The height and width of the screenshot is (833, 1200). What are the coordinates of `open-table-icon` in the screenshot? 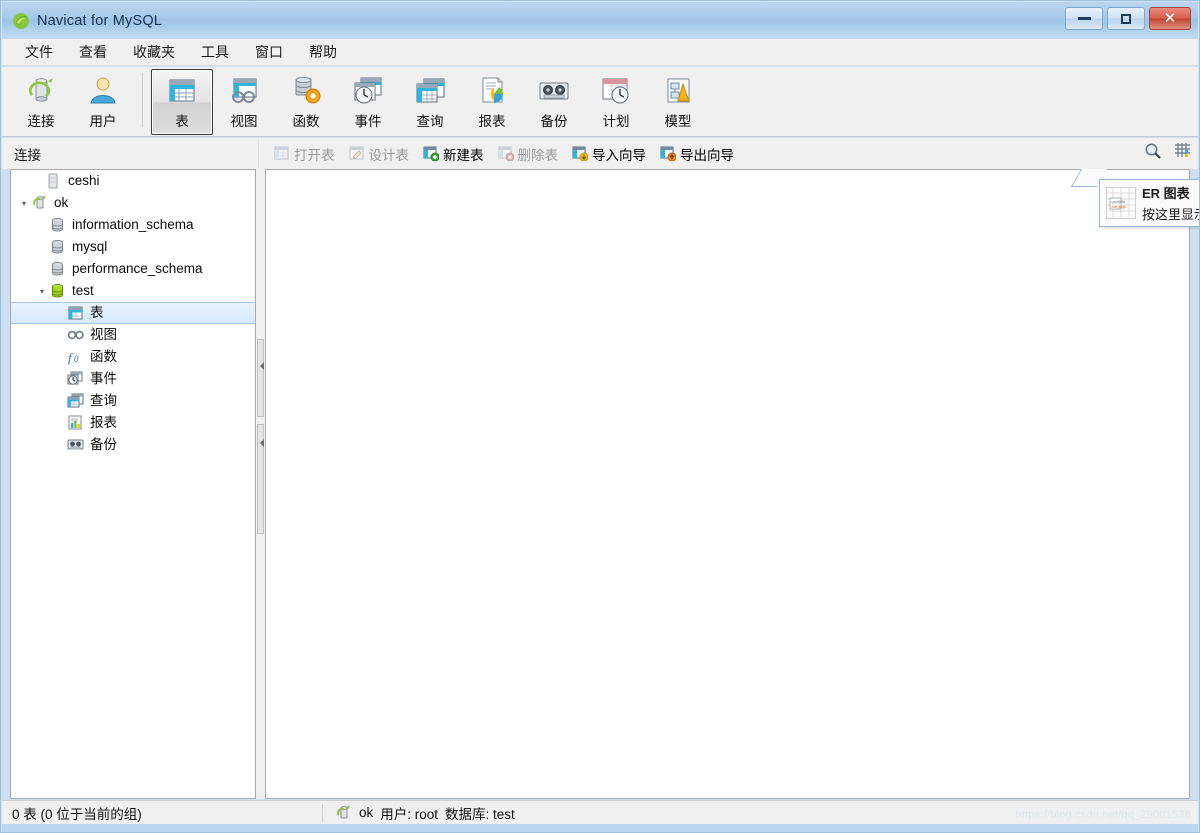 It's located at (282, 153).